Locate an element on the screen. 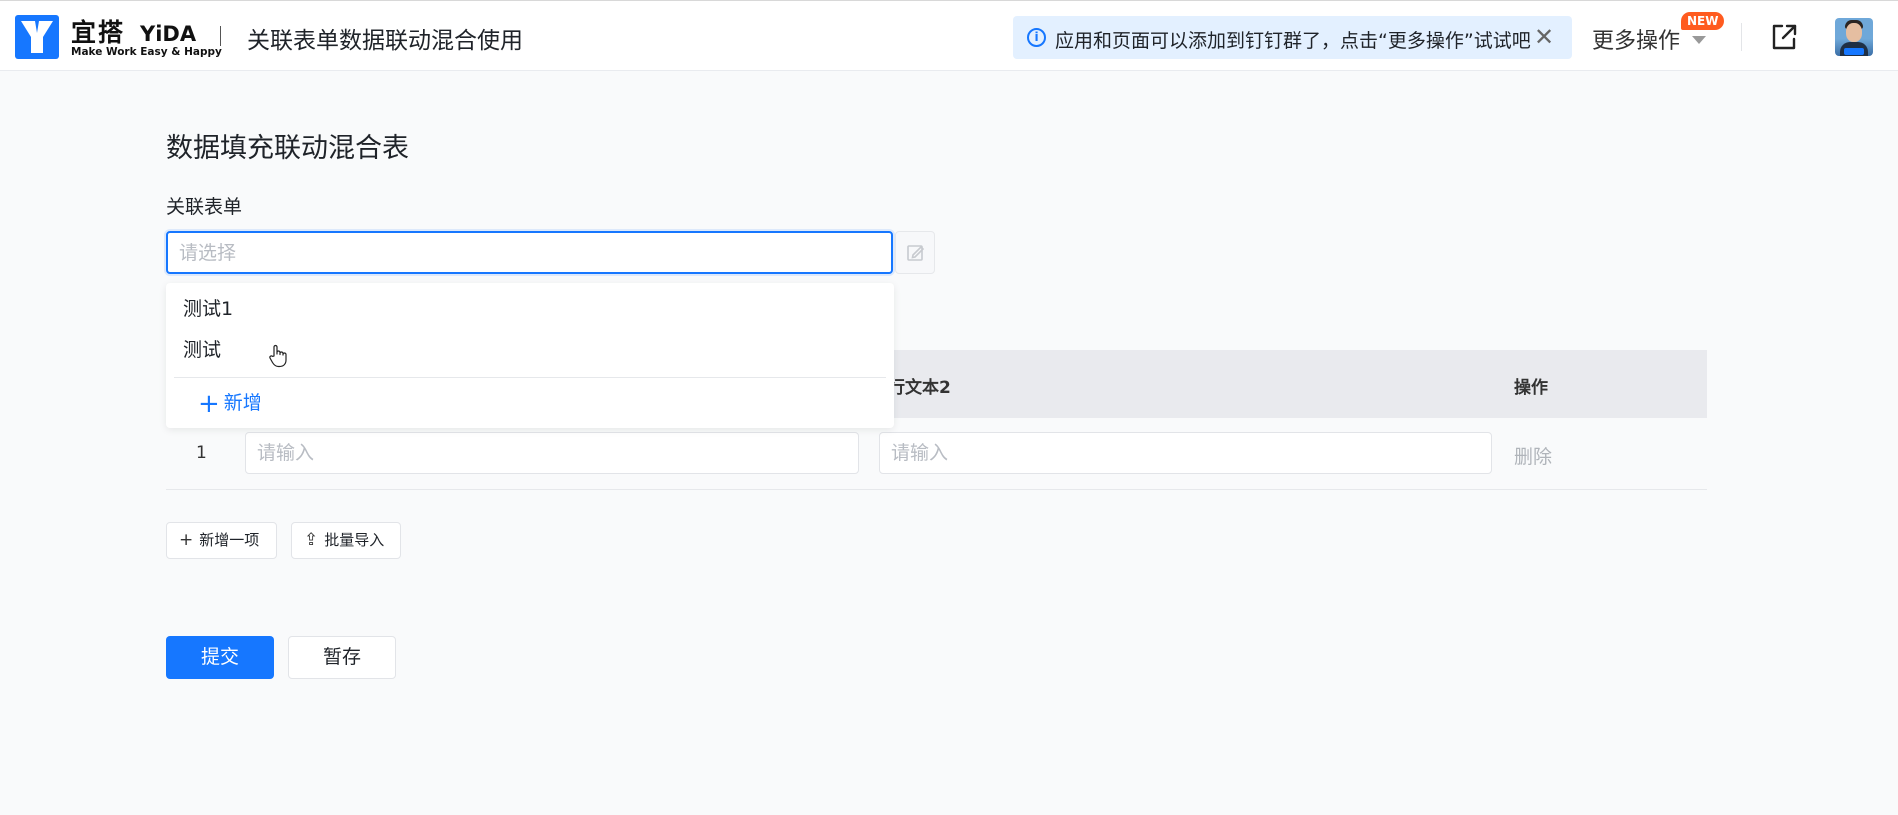 The image size is (1898, 815). dropdown-option: 测试1 is located at coordinates (208, 307).